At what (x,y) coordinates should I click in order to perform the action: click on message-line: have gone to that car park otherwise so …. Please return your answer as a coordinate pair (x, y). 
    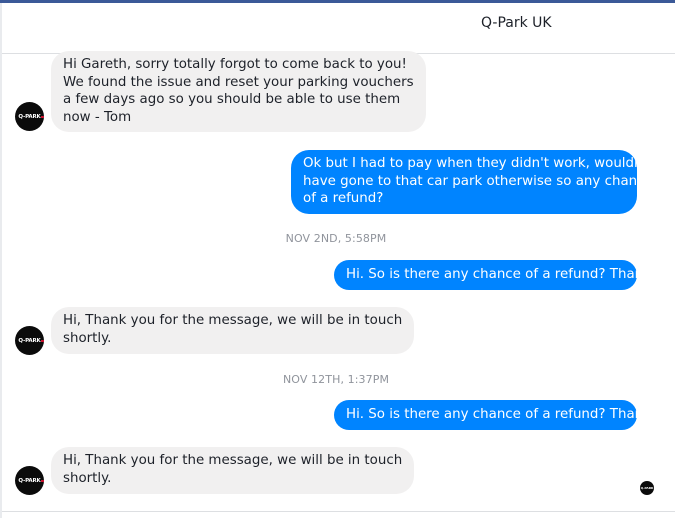
    Looking at the image, I should click on (478, 181).